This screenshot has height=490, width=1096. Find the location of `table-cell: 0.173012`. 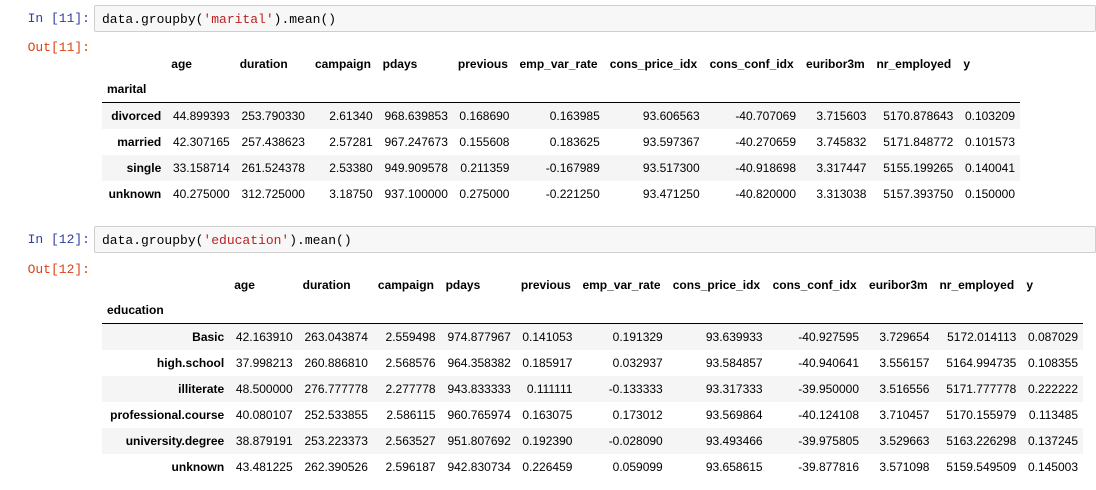

table-cell: 0.173012 is located at coordinates (637, 414).